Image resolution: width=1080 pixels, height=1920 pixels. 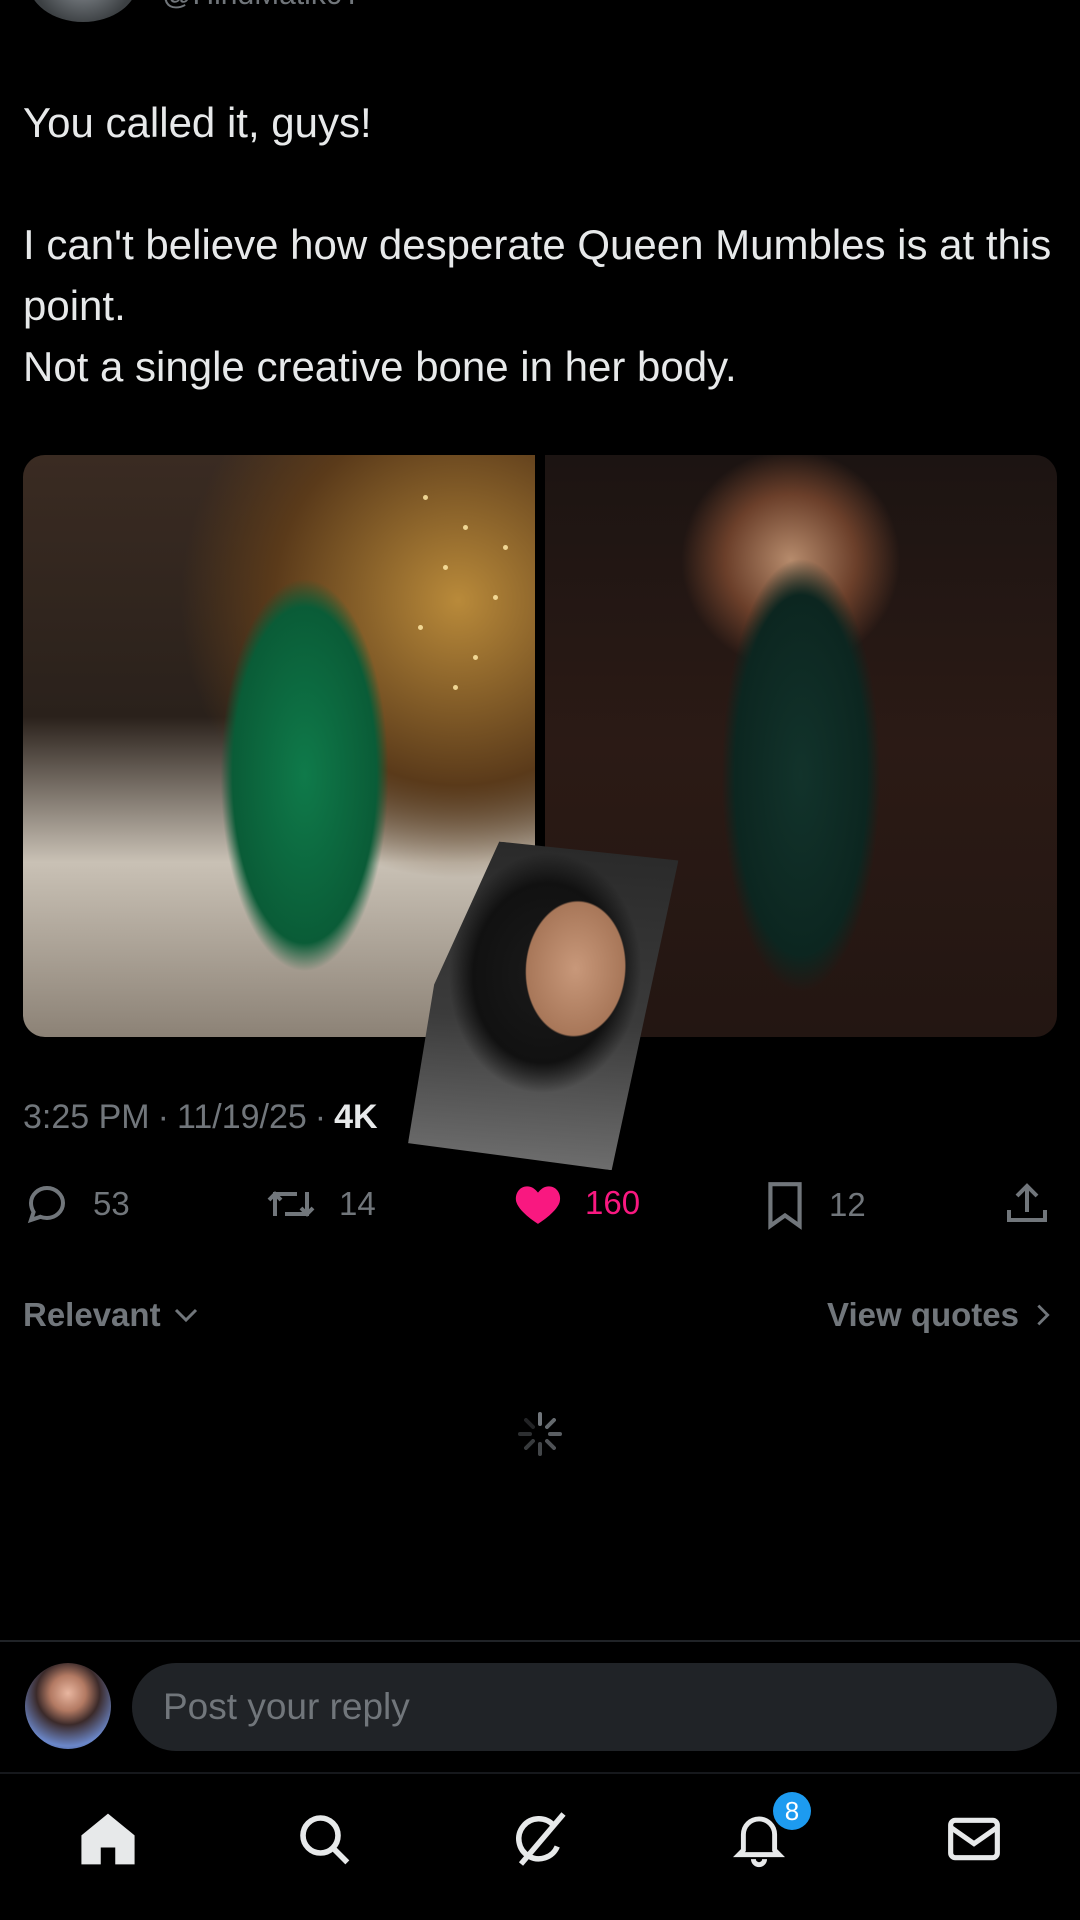 What do you see at coordinates (540, 1434) in the screenshot?
I see `loading-spinner-icon` at bounding box center [540, 1434].